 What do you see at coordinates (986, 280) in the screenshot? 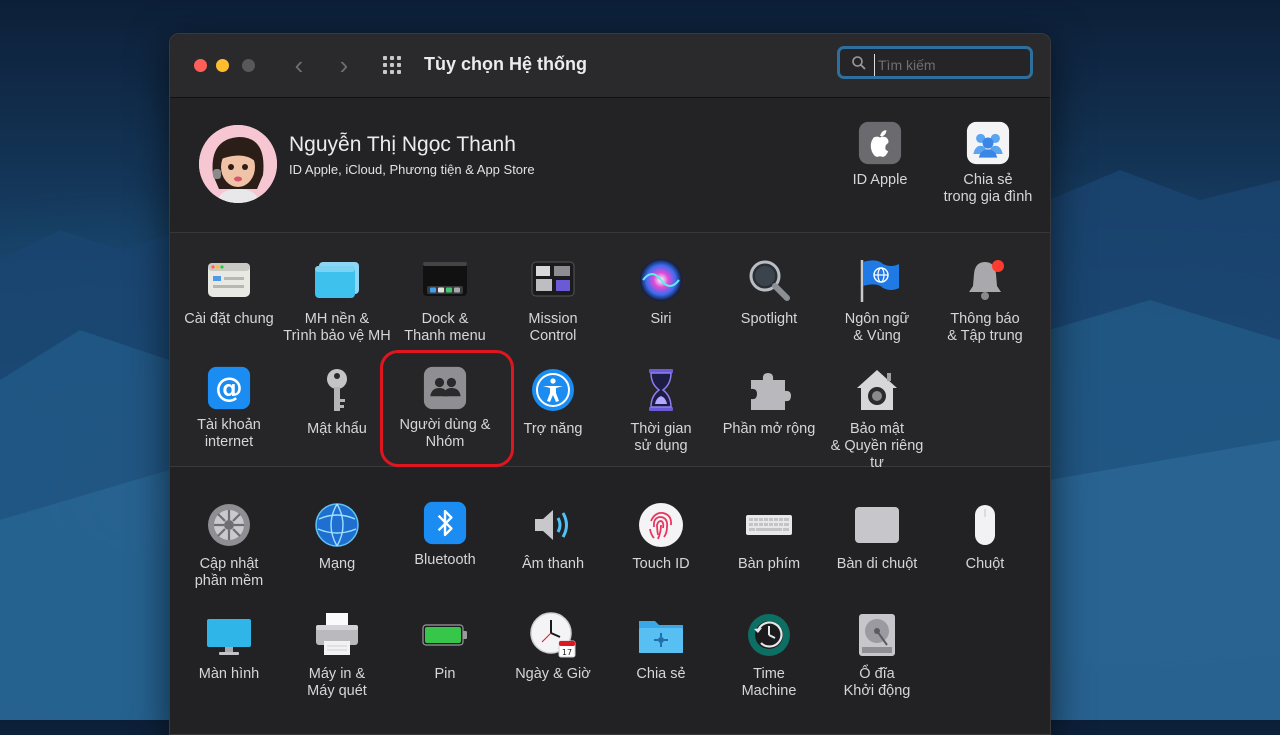
I see `notifications-icon` at bounding box center [986, 280].